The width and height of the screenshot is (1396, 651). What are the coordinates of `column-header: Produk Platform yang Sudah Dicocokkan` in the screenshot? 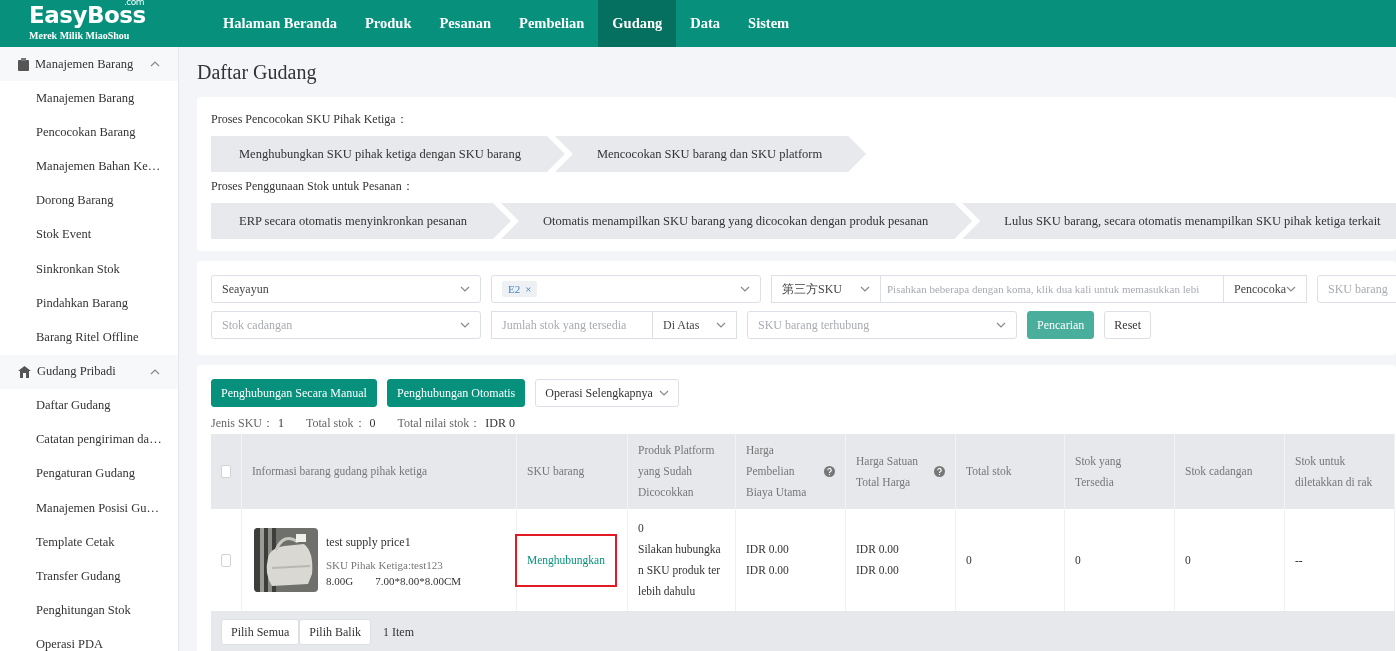 It's located at (676, 471).